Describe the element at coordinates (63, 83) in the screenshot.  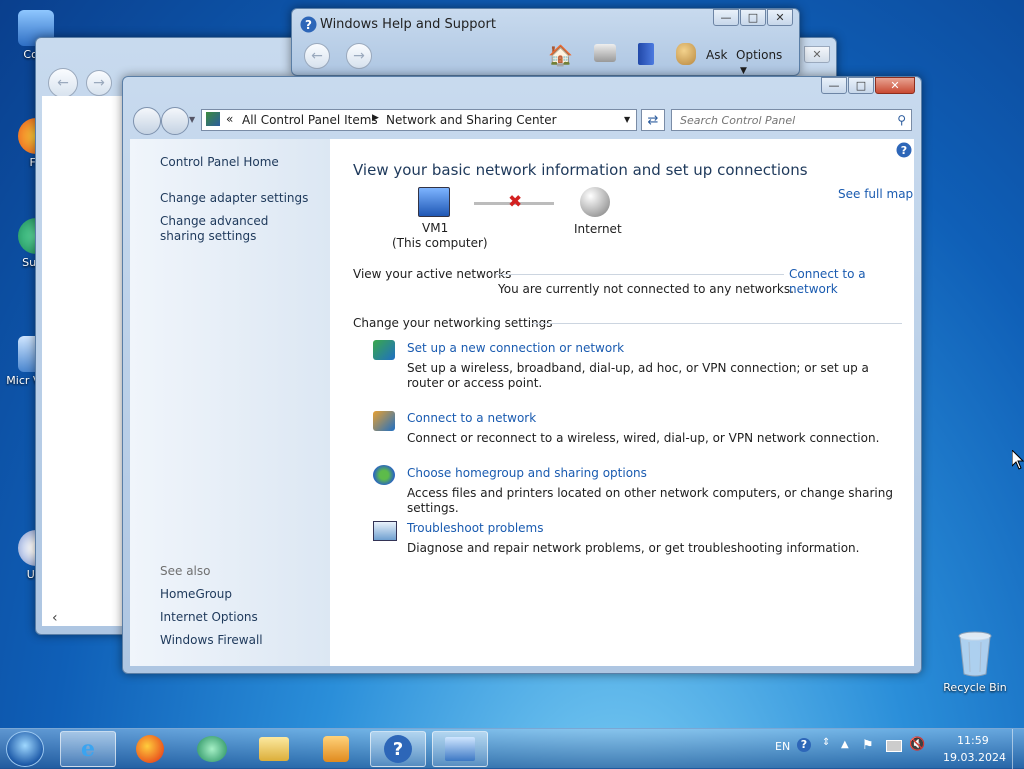
I see `explorer-back-button: ←` at that location.